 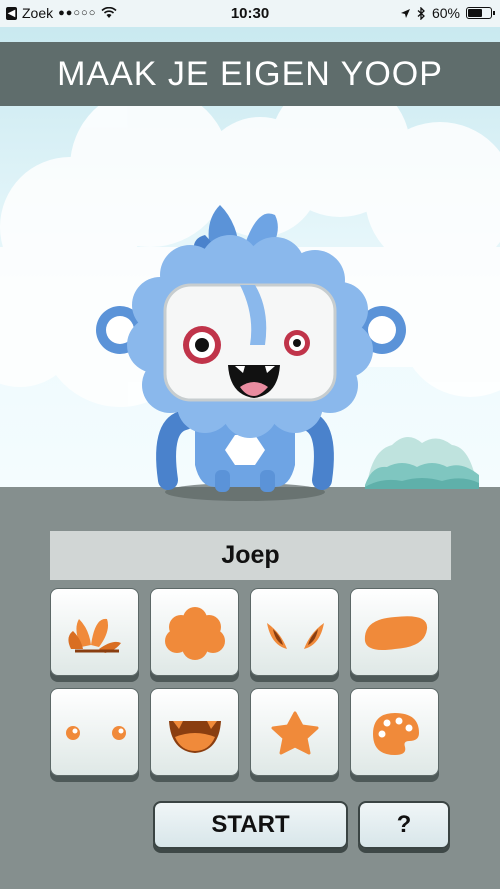 I want to click on fur-icon, so click(x=195, y=633).